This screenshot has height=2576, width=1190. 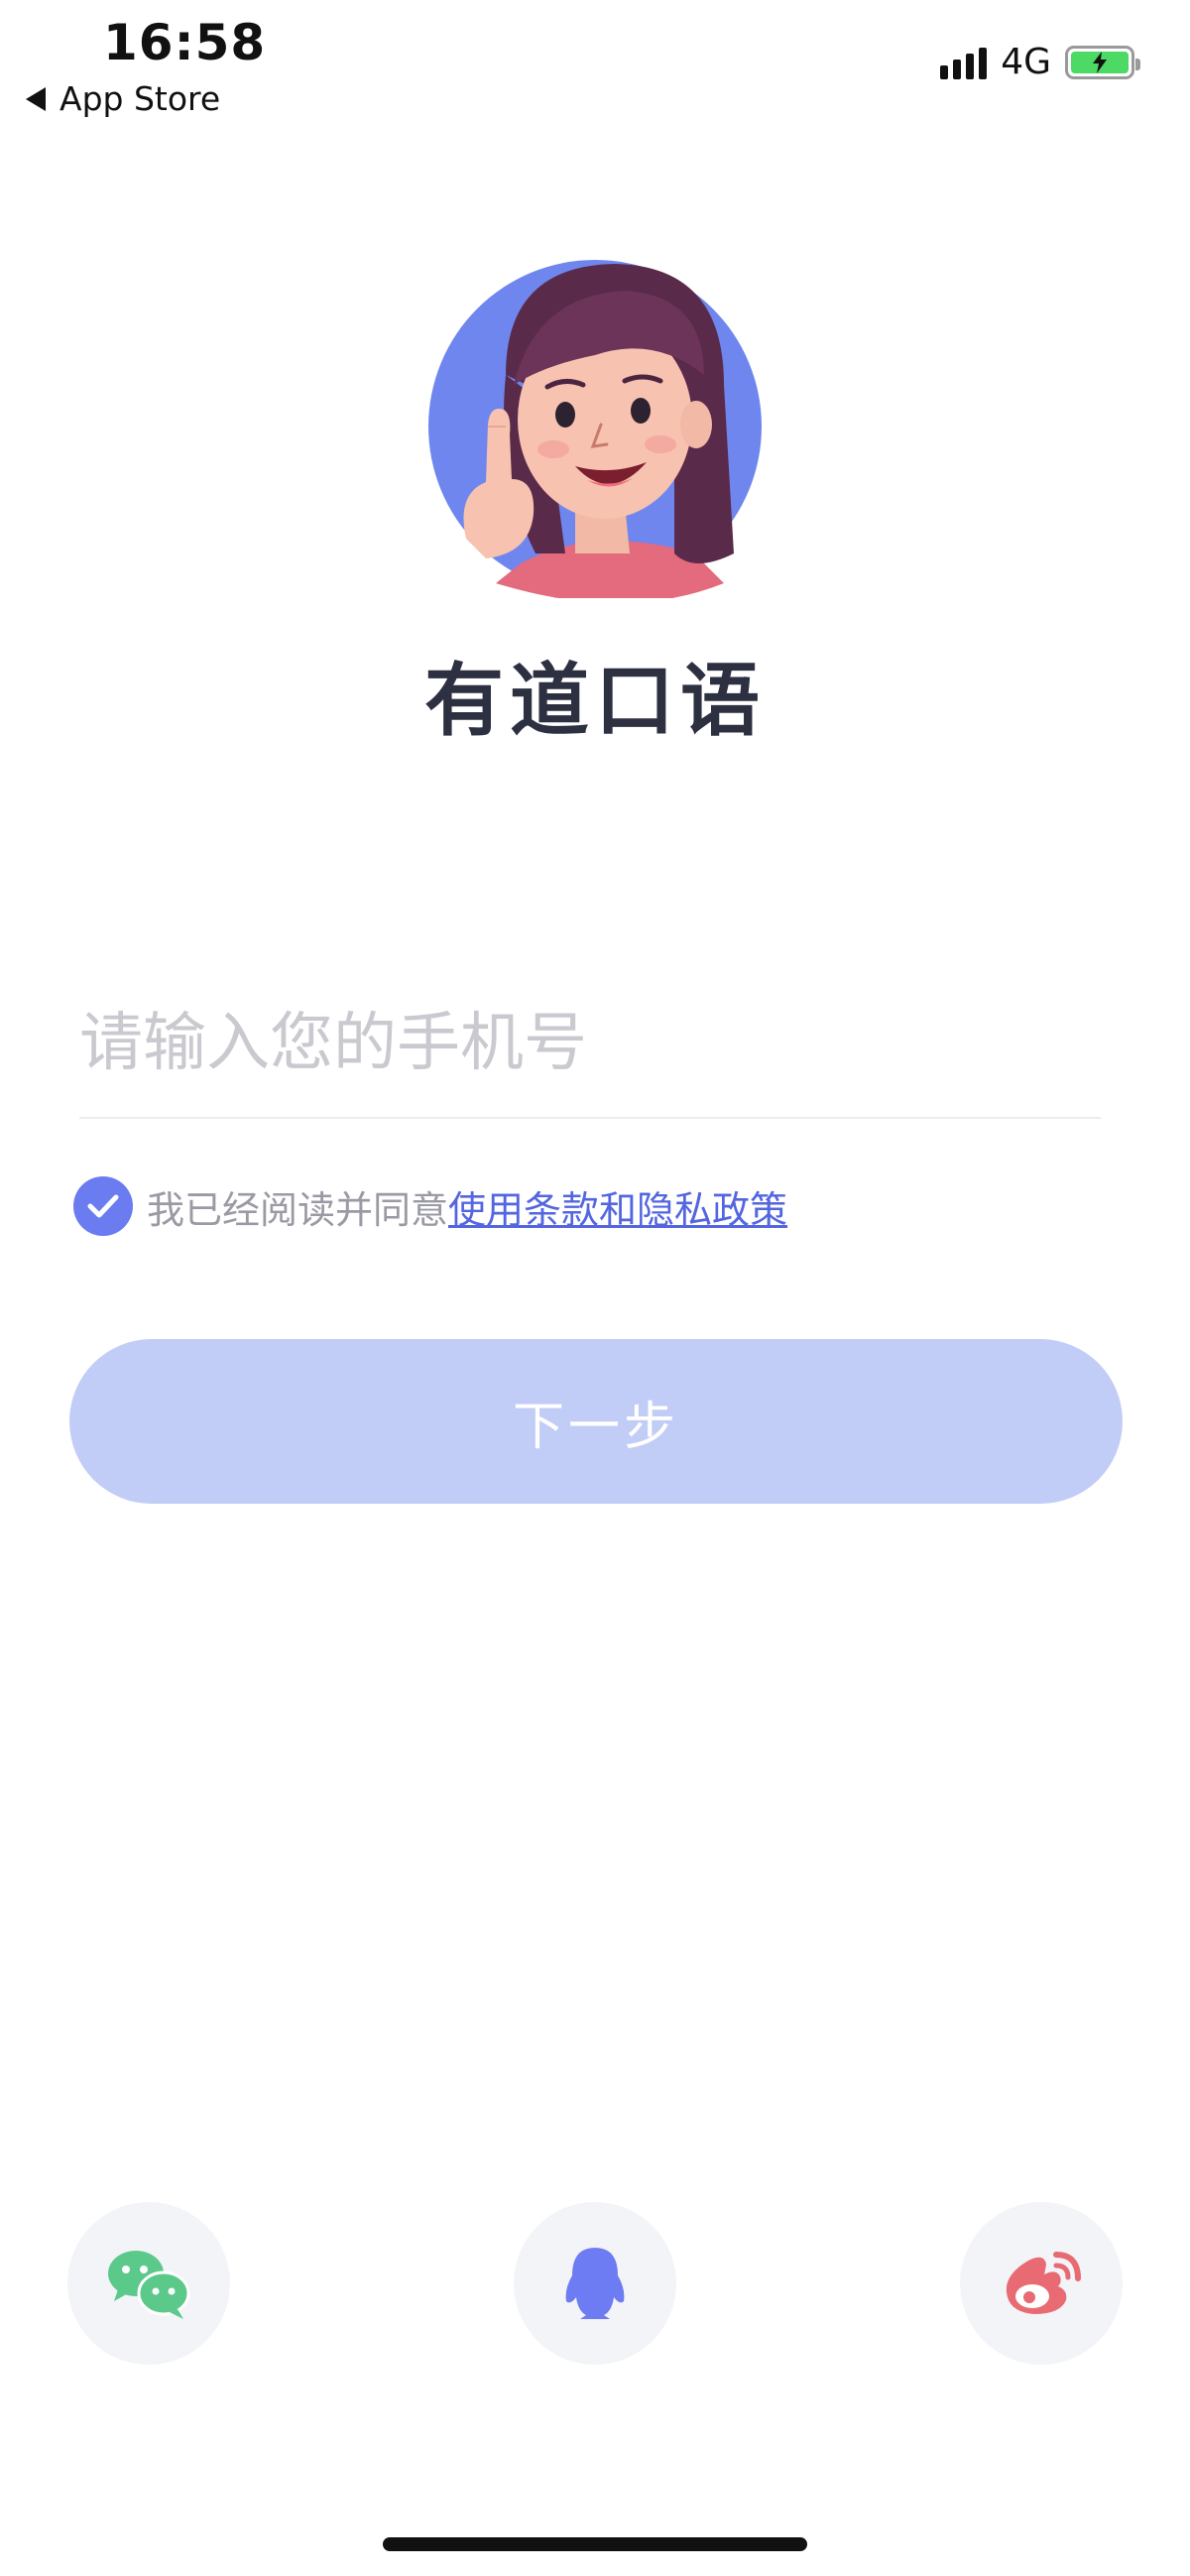 What do you see at coordinates (298, 1209) in the screenshot?
I see `agreement-text: 我已经阅读并同意` at bounding box center [298, 1209].